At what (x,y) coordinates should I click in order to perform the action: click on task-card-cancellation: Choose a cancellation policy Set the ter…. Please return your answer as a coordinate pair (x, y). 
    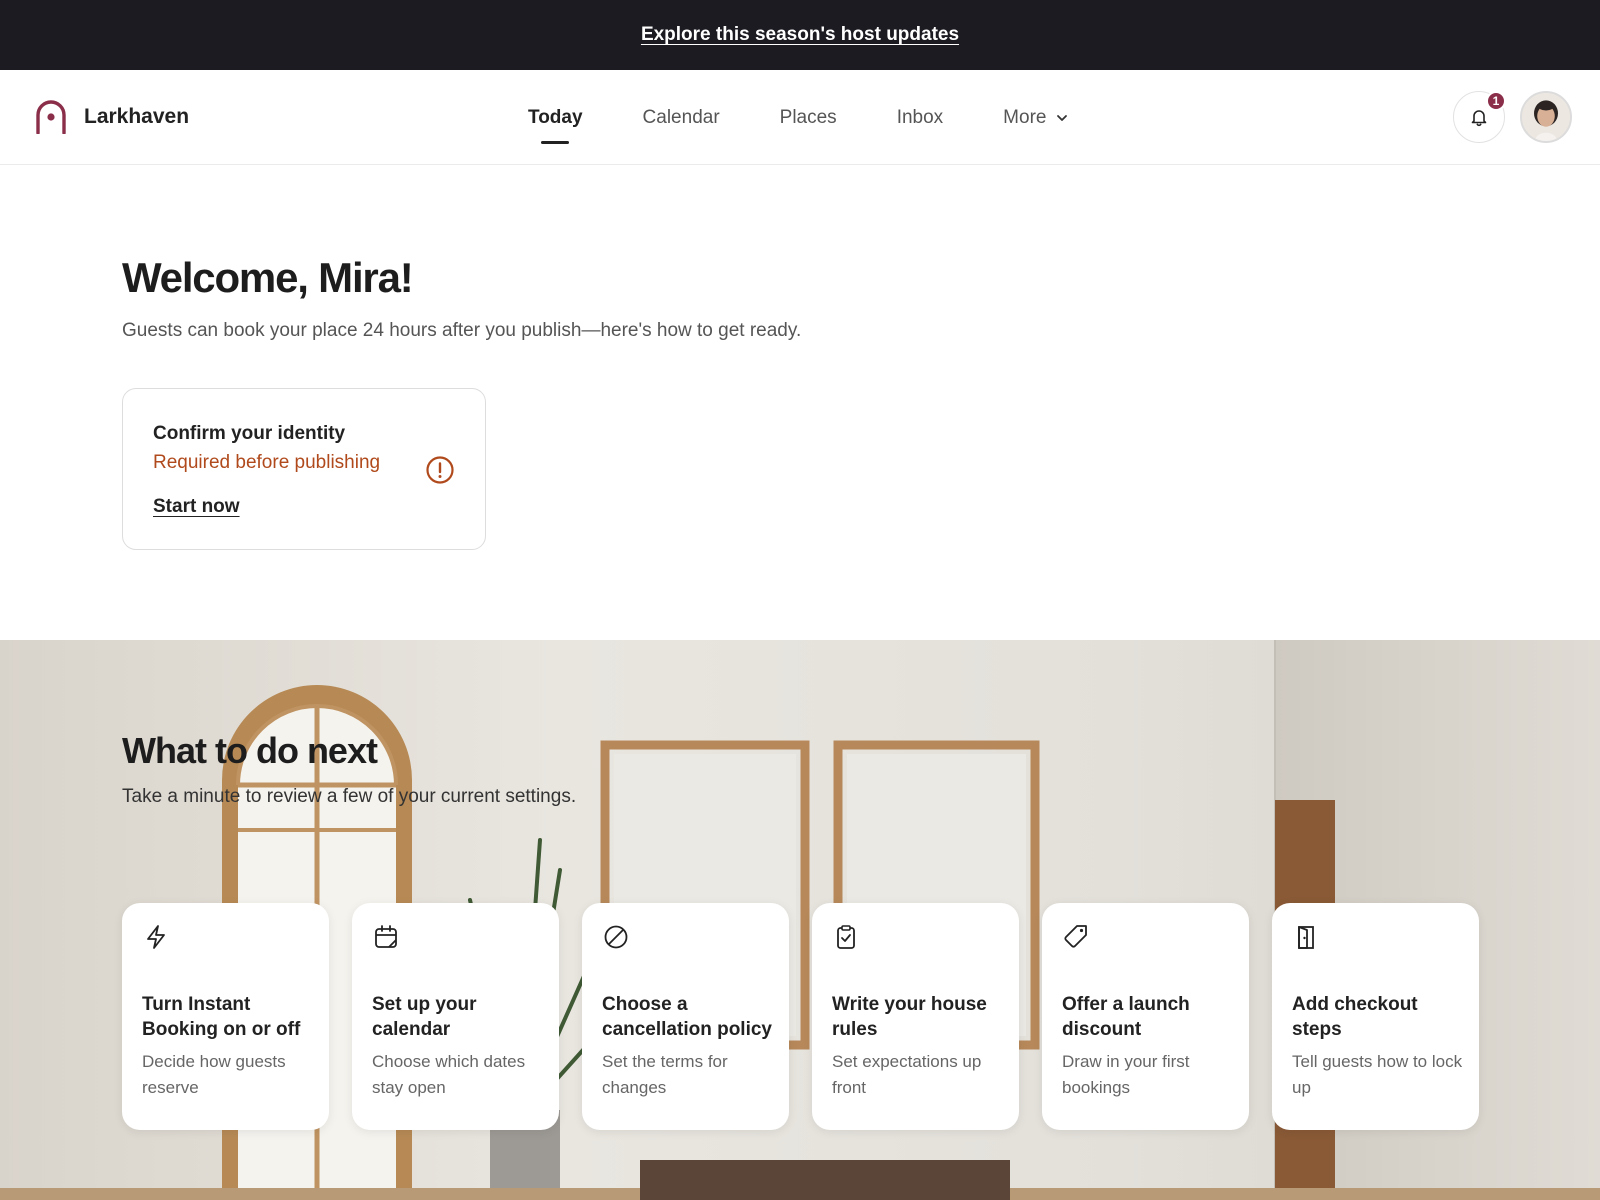
    Looking at the image, I should click on (685, 1016).